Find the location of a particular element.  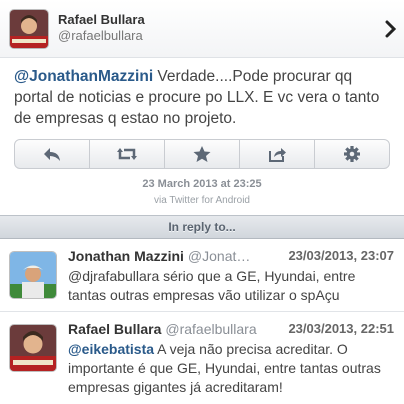

reply-timestamp: 23/03/2013, 22:51 is located at coordinates (341, 328).